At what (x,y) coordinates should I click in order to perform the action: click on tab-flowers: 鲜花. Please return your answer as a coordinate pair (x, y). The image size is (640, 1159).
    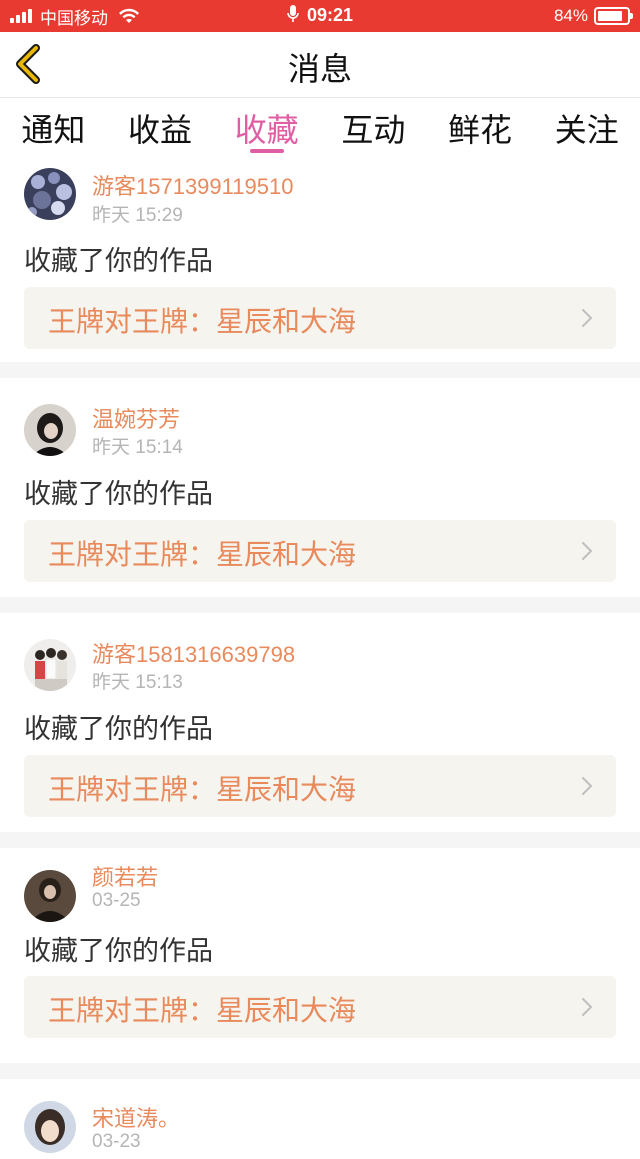
    Looking at the image, I should click on (480, 128).